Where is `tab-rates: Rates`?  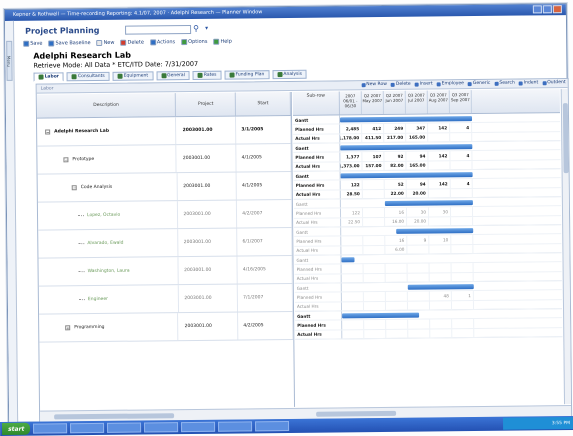 tab-rates: Rates is located at coordinates (207, 75).